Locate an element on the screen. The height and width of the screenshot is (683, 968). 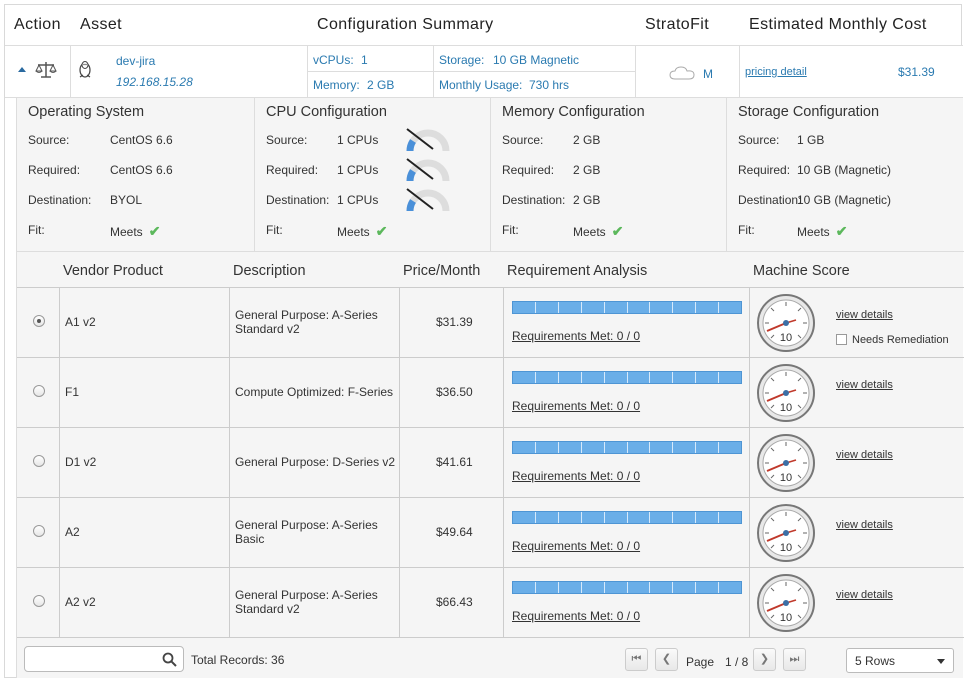
product-name: F1 is located at coordinates (72, 392).